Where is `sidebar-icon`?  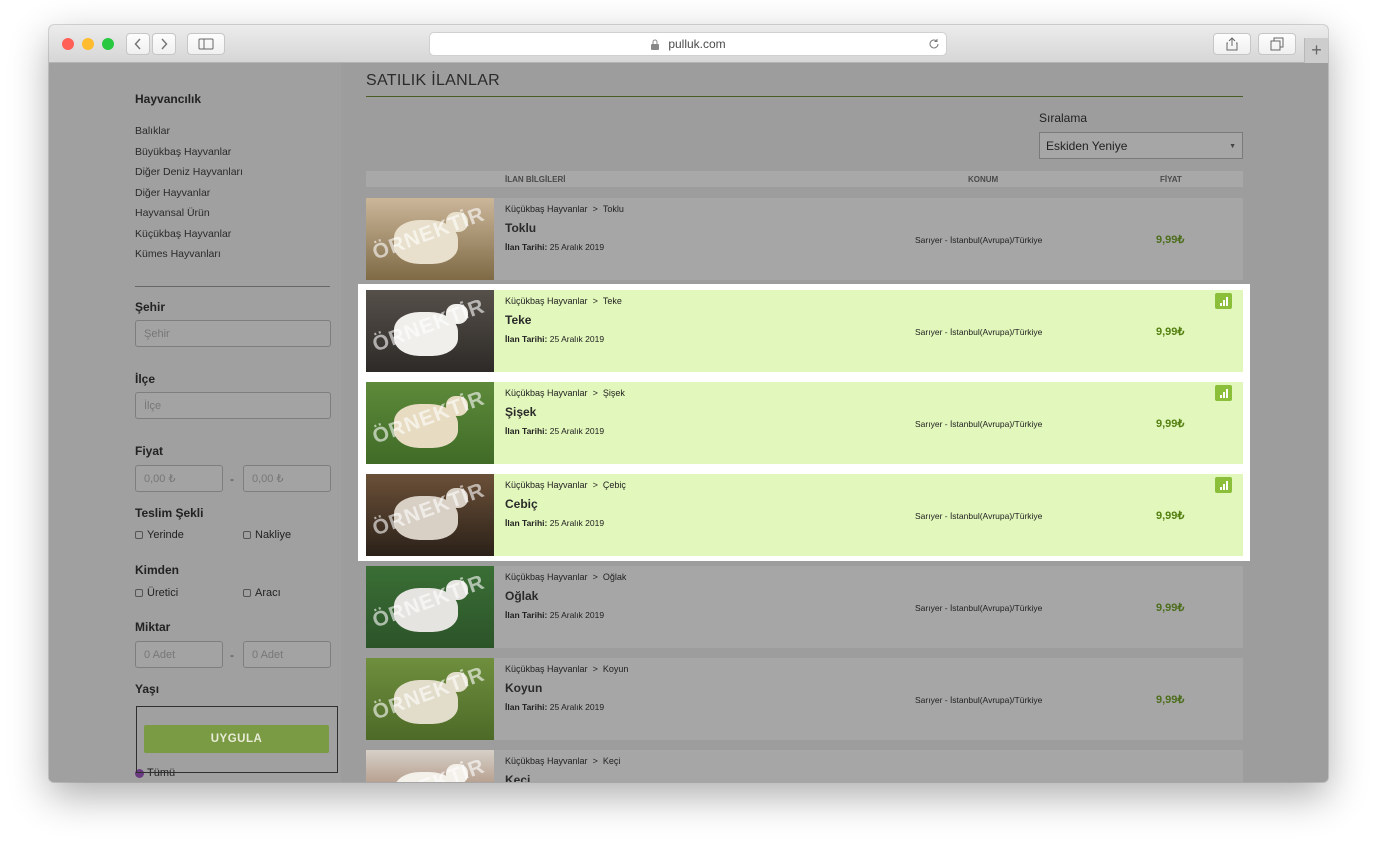
sidebar-icon is located at coordinates (206, 44).